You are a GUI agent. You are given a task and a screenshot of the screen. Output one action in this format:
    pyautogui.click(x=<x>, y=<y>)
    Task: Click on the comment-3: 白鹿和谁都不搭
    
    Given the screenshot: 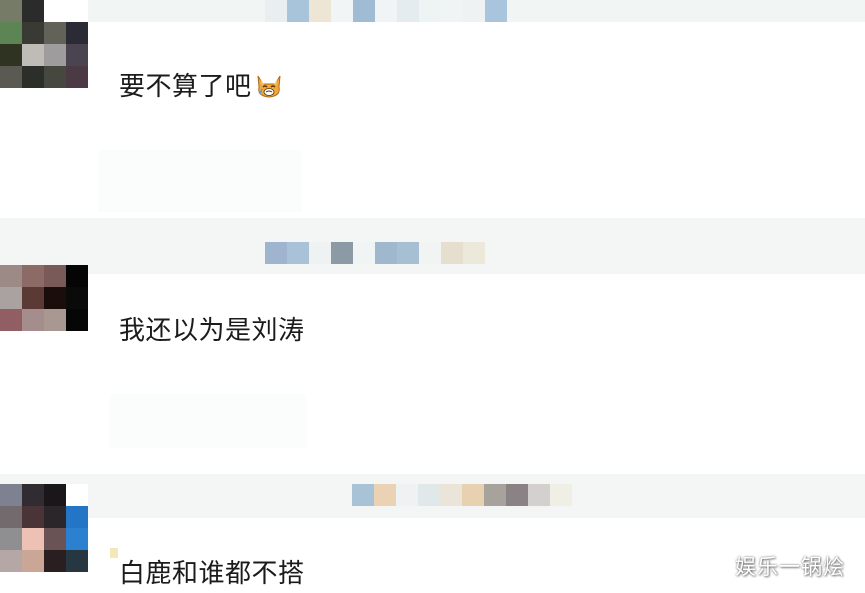 What is the action you would take?
    pyautogui.click(x=212, y=571)
    